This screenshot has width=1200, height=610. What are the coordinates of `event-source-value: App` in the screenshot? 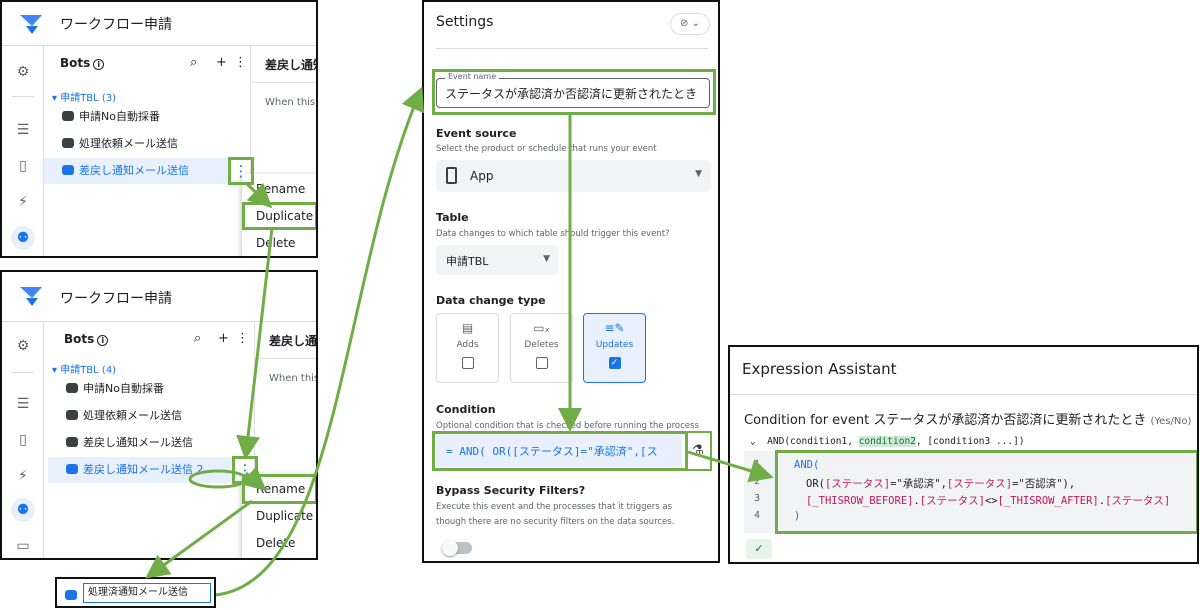 It's located at (482, 176).